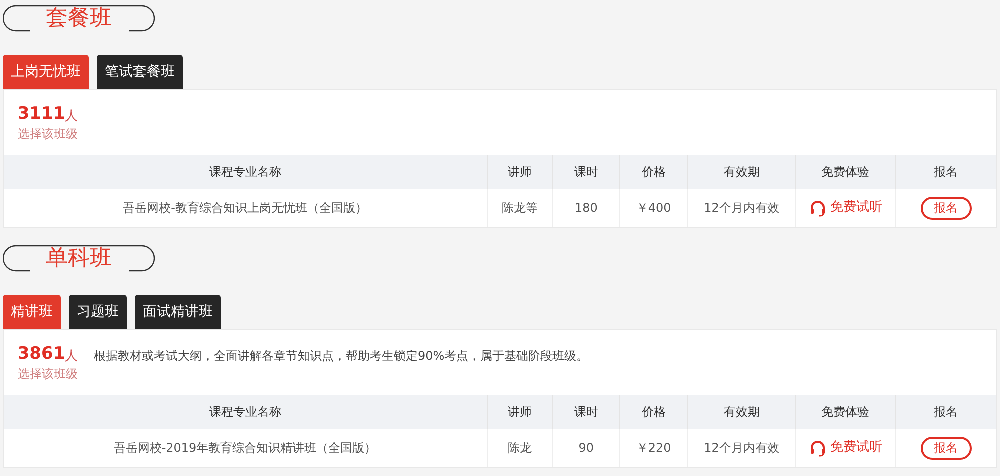 This screenshot has width=1000, height=476. What do you see at coordinates (140, 72) in the screenshot?
I see `tab: 笔试套餐班` at bounding box center [140, 72].